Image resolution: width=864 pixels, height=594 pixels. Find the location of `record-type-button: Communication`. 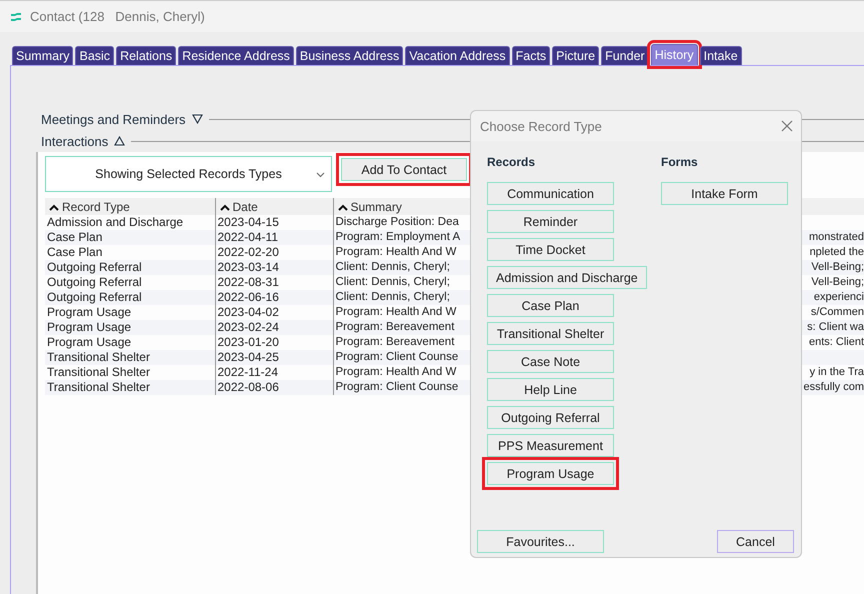

record-type-button: Communication is located at coordinates (550, 193).